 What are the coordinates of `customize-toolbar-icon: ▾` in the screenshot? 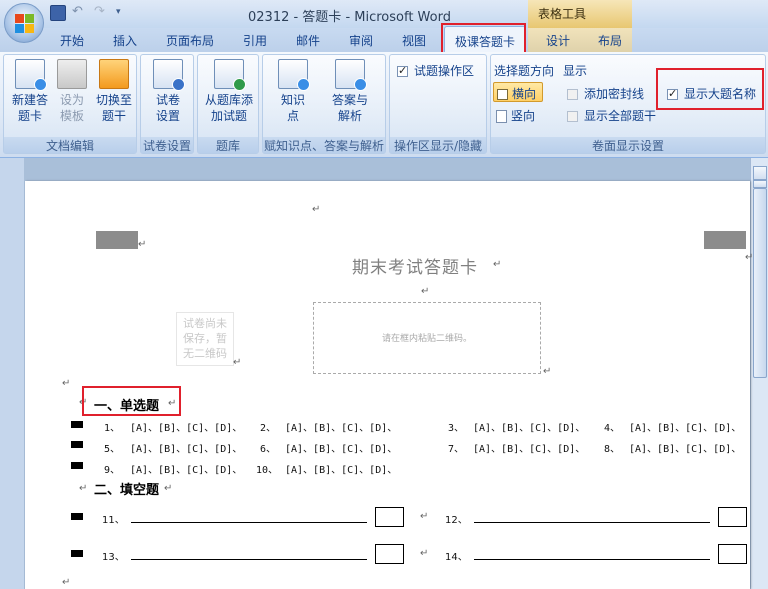 It's located at (124, 13).